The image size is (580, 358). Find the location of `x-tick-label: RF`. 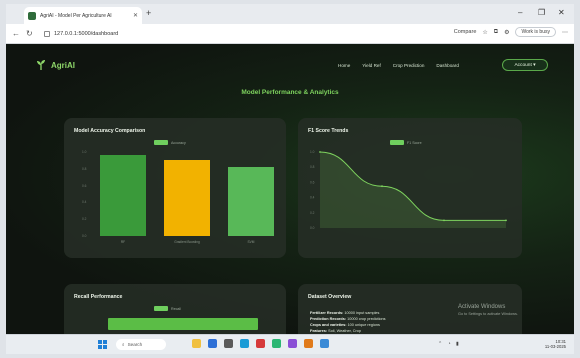

x-tick-label: RF is located at coordinates (123, 242).